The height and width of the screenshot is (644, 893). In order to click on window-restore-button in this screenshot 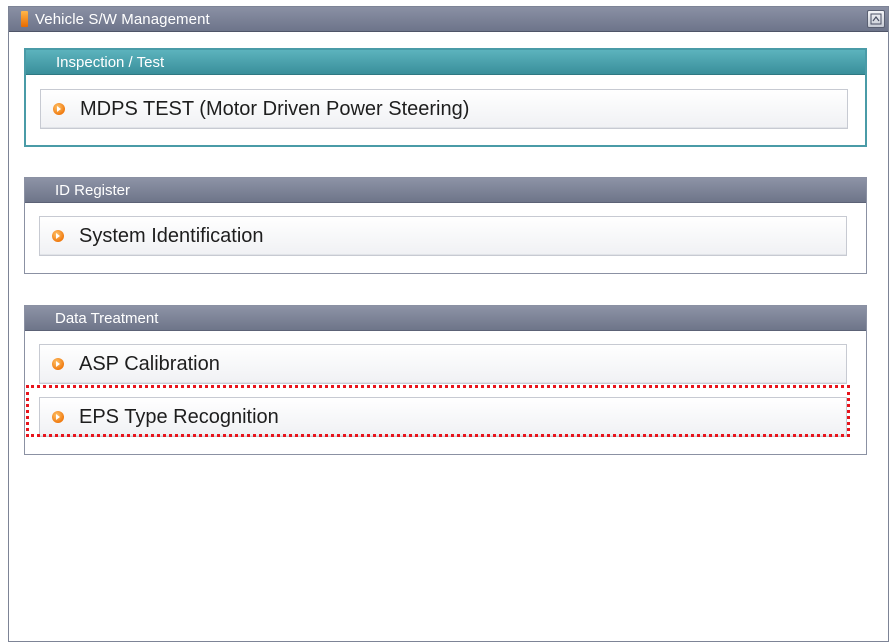, I will do `click(876, 19)`.